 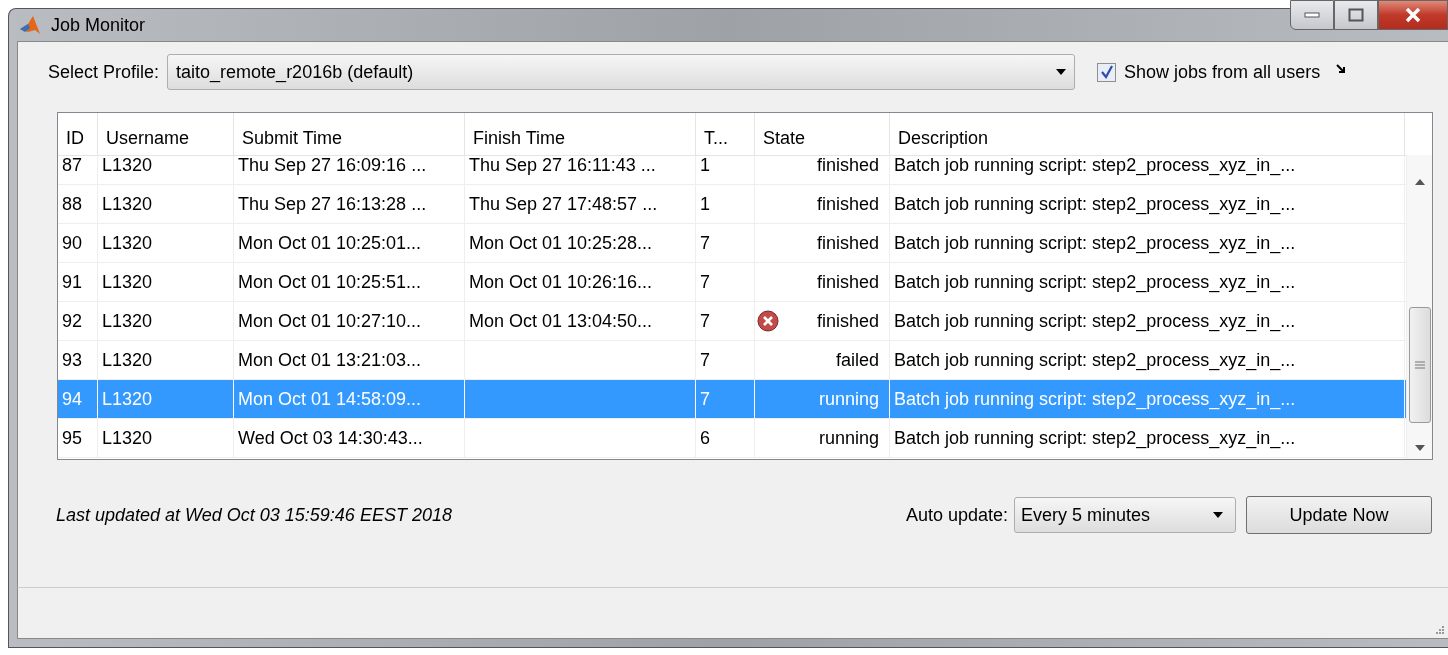 I want to click on maximize-icon, so click(x=1356, y=15).